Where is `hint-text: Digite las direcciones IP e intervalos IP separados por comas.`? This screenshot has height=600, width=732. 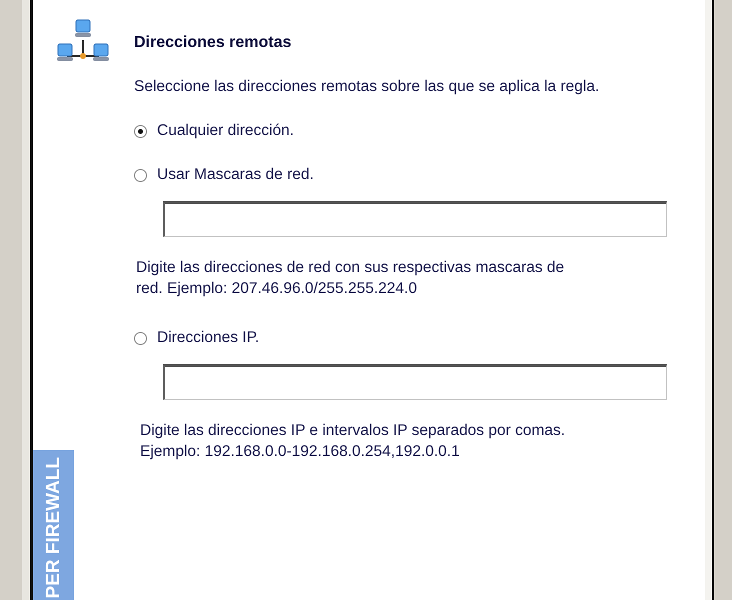 hint-text: Digite las direcciones IP e intervalos IP separados por comas. is located at coordinates (353, 431).